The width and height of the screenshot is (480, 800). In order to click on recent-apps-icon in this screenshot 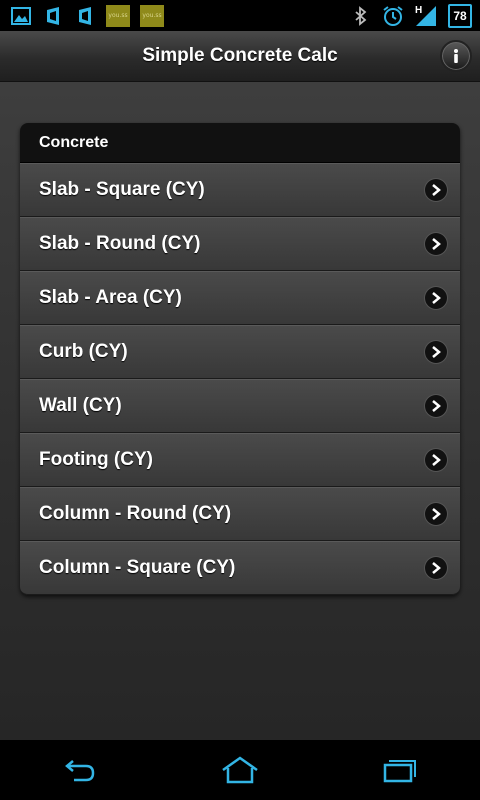, I will do `click(399, 771)`.